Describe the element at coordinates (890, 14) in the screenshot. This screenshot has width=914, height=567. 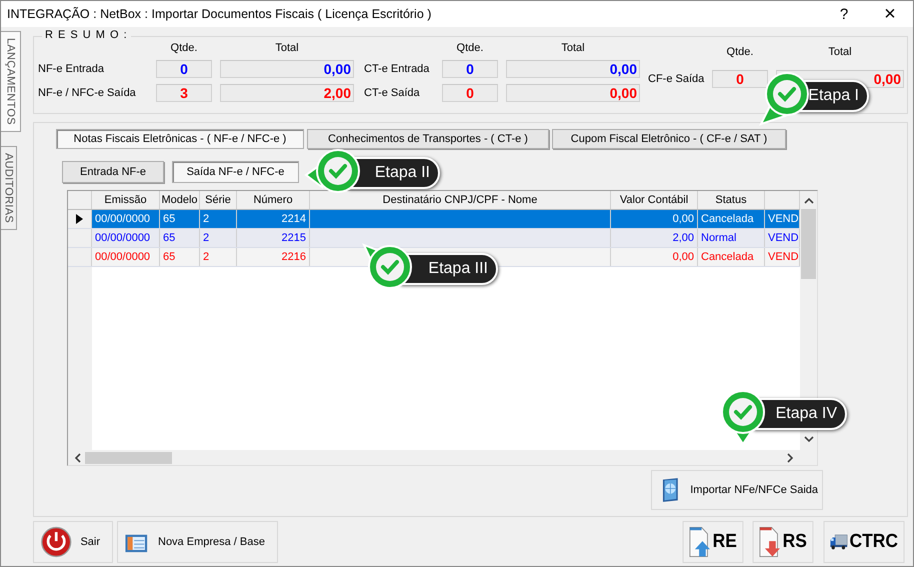
I see `close-button: ×` at that location.